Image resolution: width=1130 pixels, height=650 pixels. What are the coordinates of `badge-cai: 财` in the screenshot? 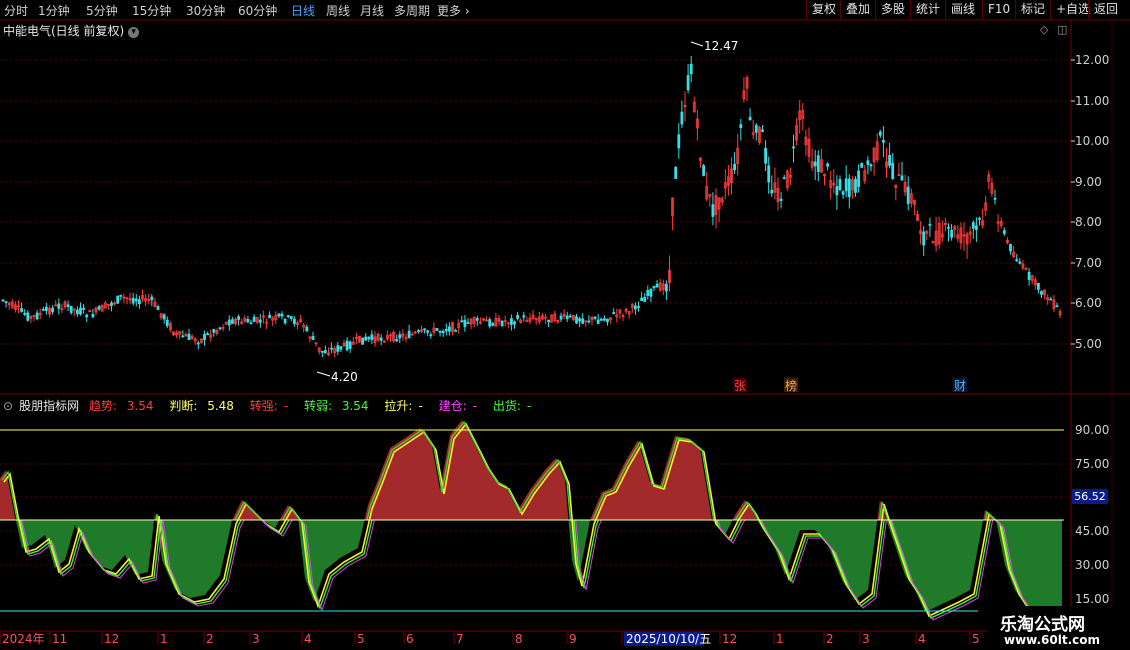 It's located at (960, 386).